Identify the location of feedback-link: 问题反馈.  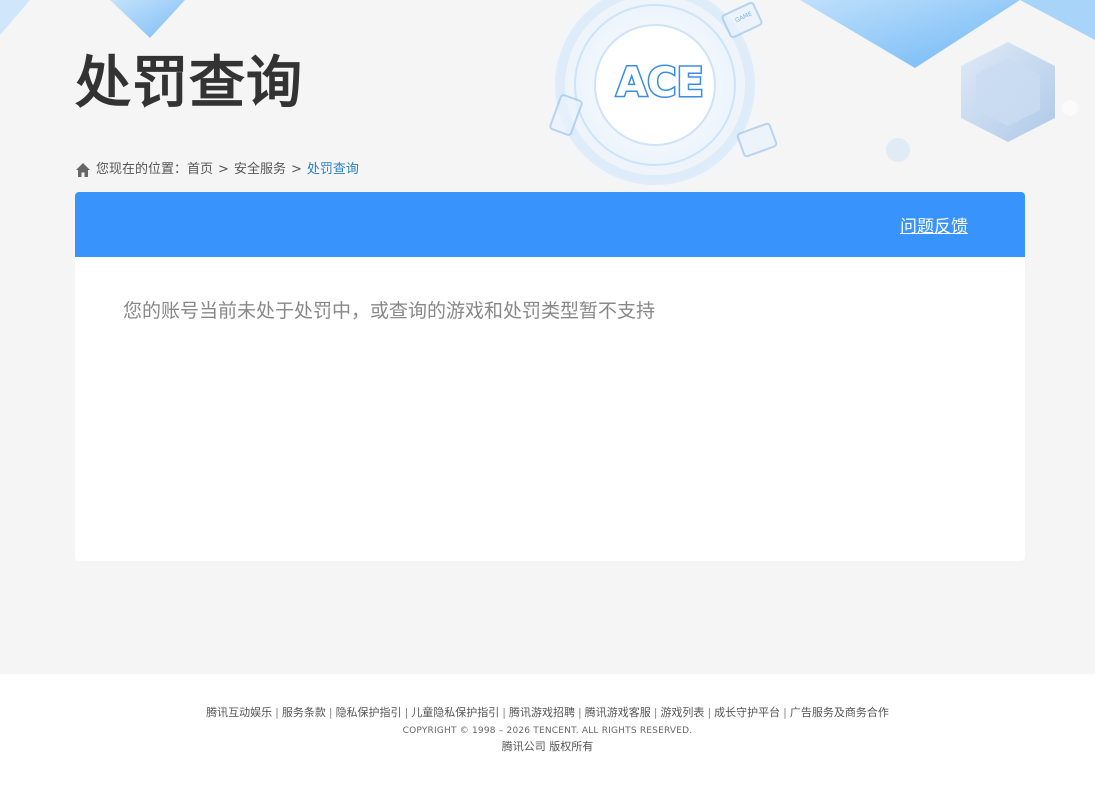
(934, 224).